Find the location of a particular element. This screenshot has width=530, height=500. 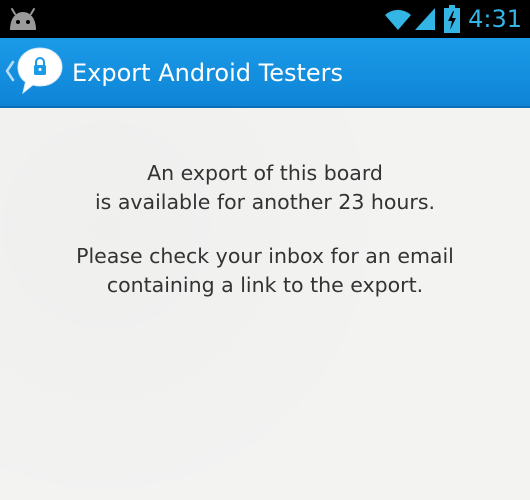

battery-charging-icon is located at coordinates (452, 19).